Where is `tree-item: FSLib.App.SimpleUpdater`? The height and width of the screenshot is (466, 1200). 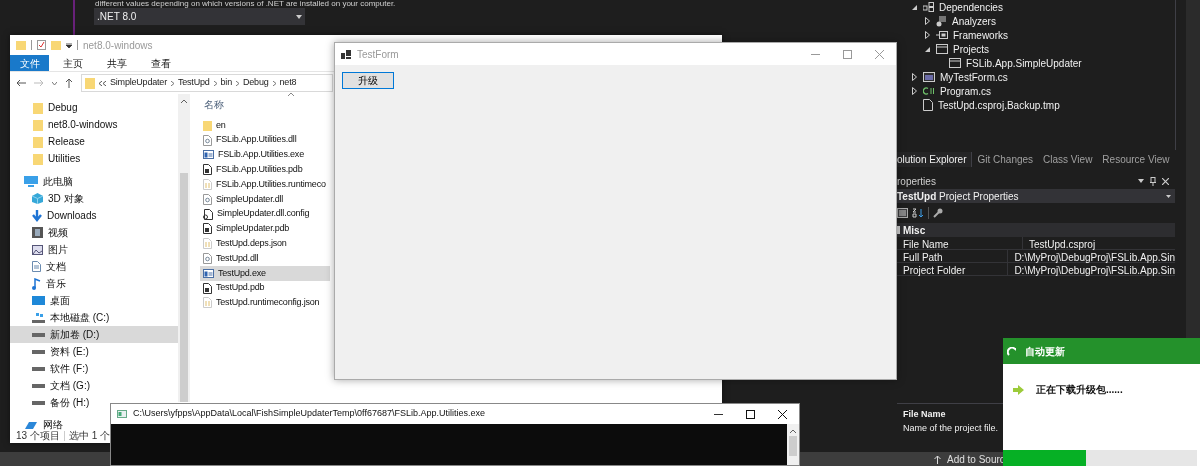
tree-item: FSLib.App.SimpleUpdater is located at coordinates (1024, 63).